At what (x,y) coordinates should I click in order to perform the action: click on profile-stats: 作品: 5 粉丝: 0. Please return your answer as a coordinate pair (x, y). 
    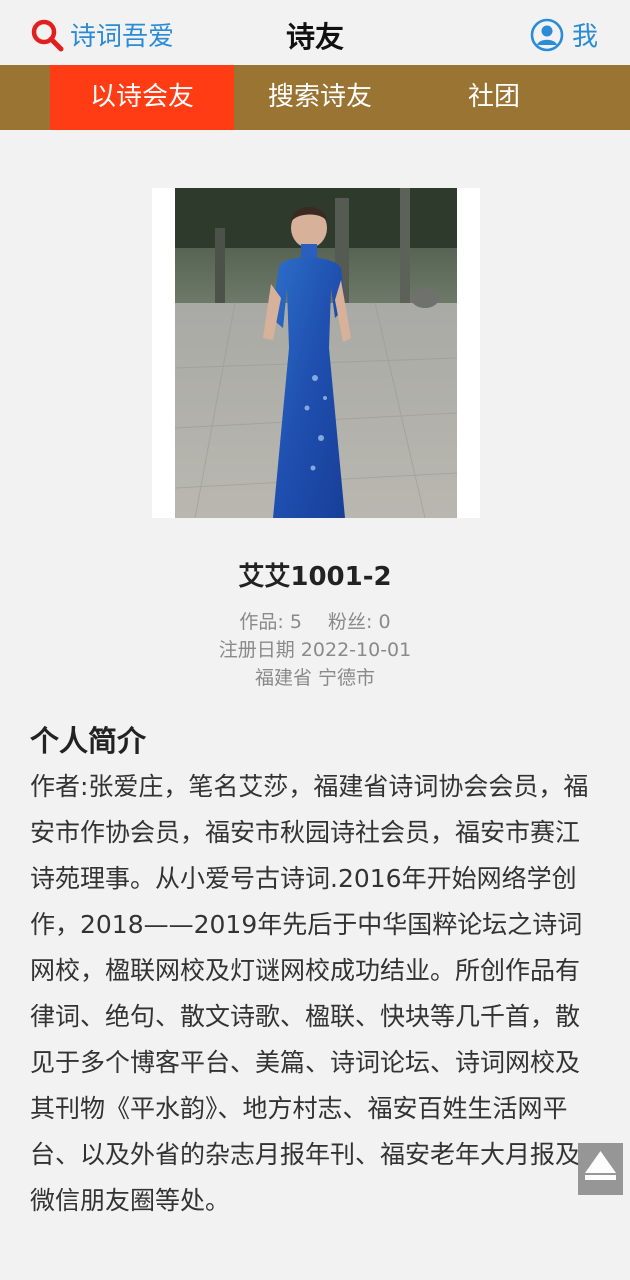
    Looking at the image, I should click on (315, 620).